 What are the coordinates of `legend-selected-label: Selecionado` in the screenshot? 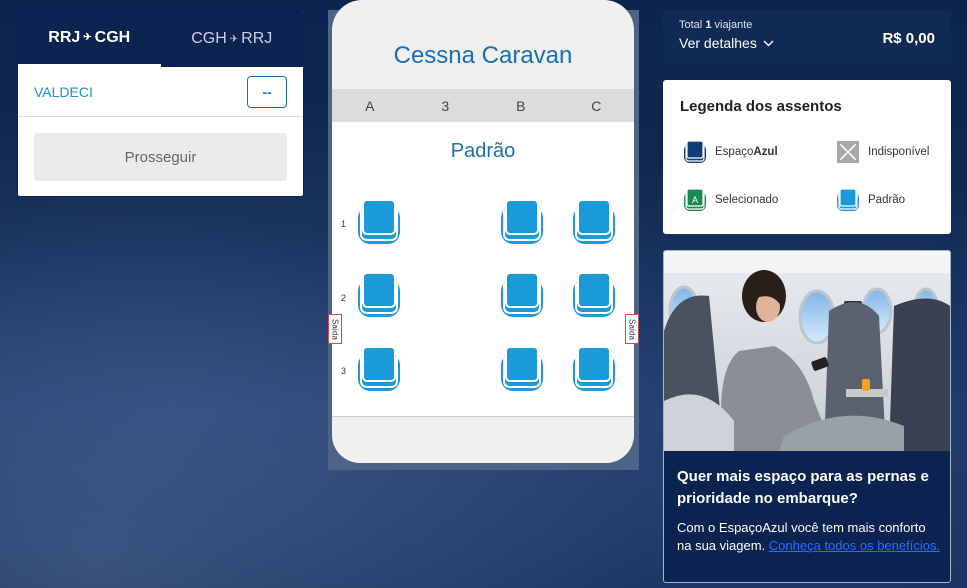 It's located at (747, 200).